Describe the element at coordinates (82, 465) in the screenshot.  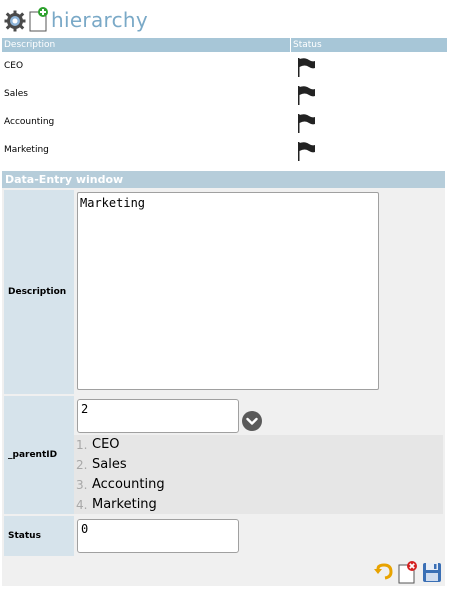
I see `option-number: 2.` at that location.